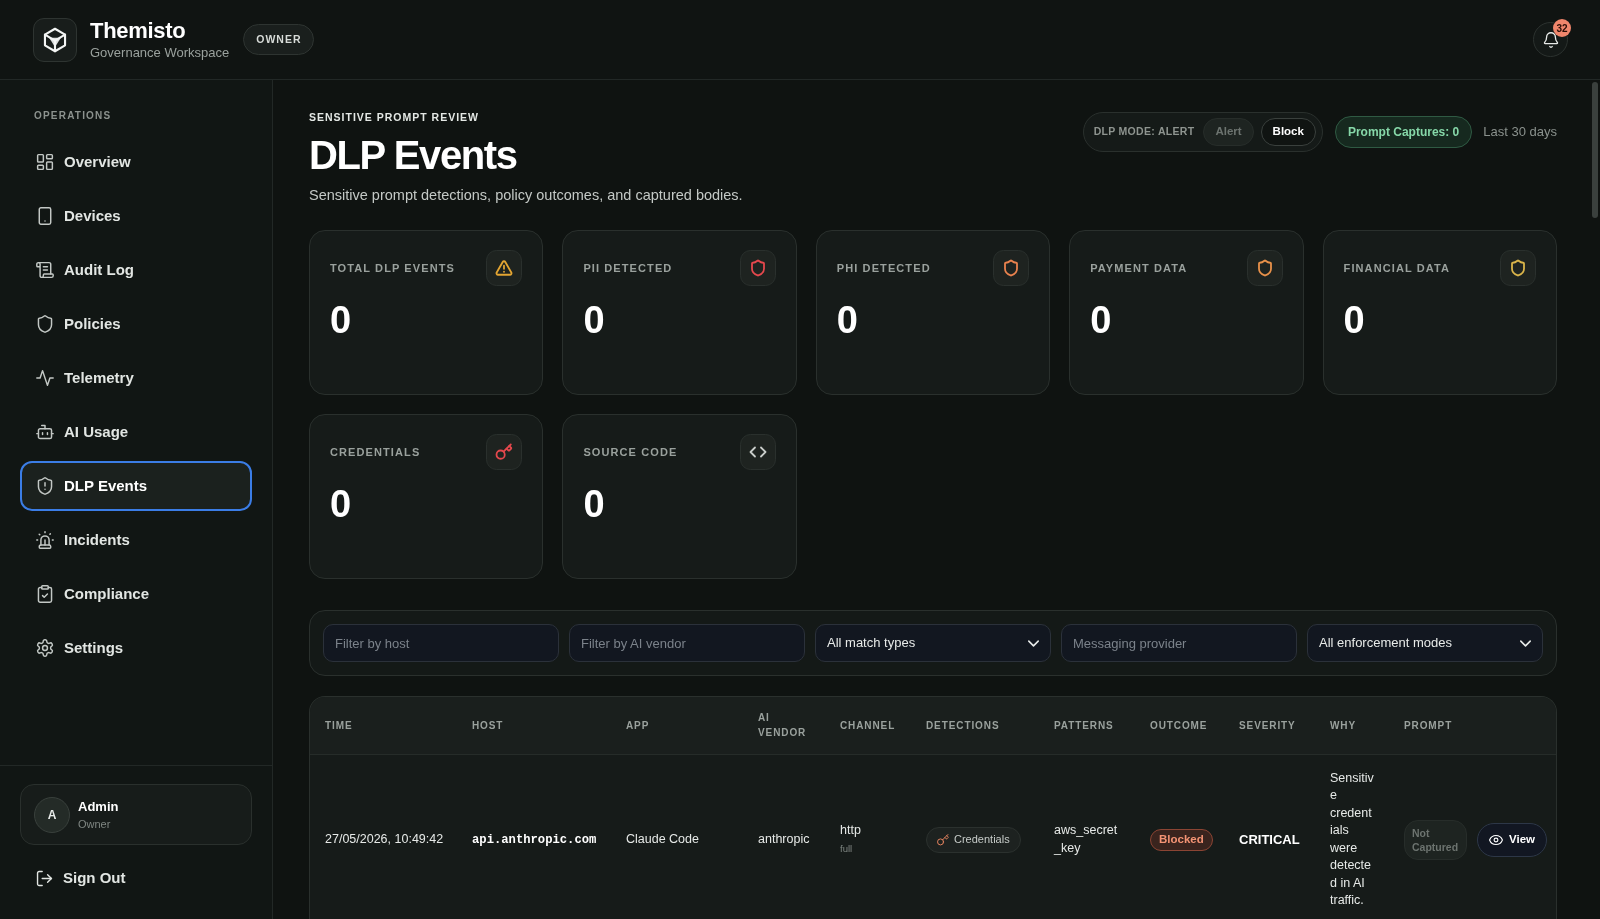  I want to click on column-header: CHANNEL, so click(868, 725).